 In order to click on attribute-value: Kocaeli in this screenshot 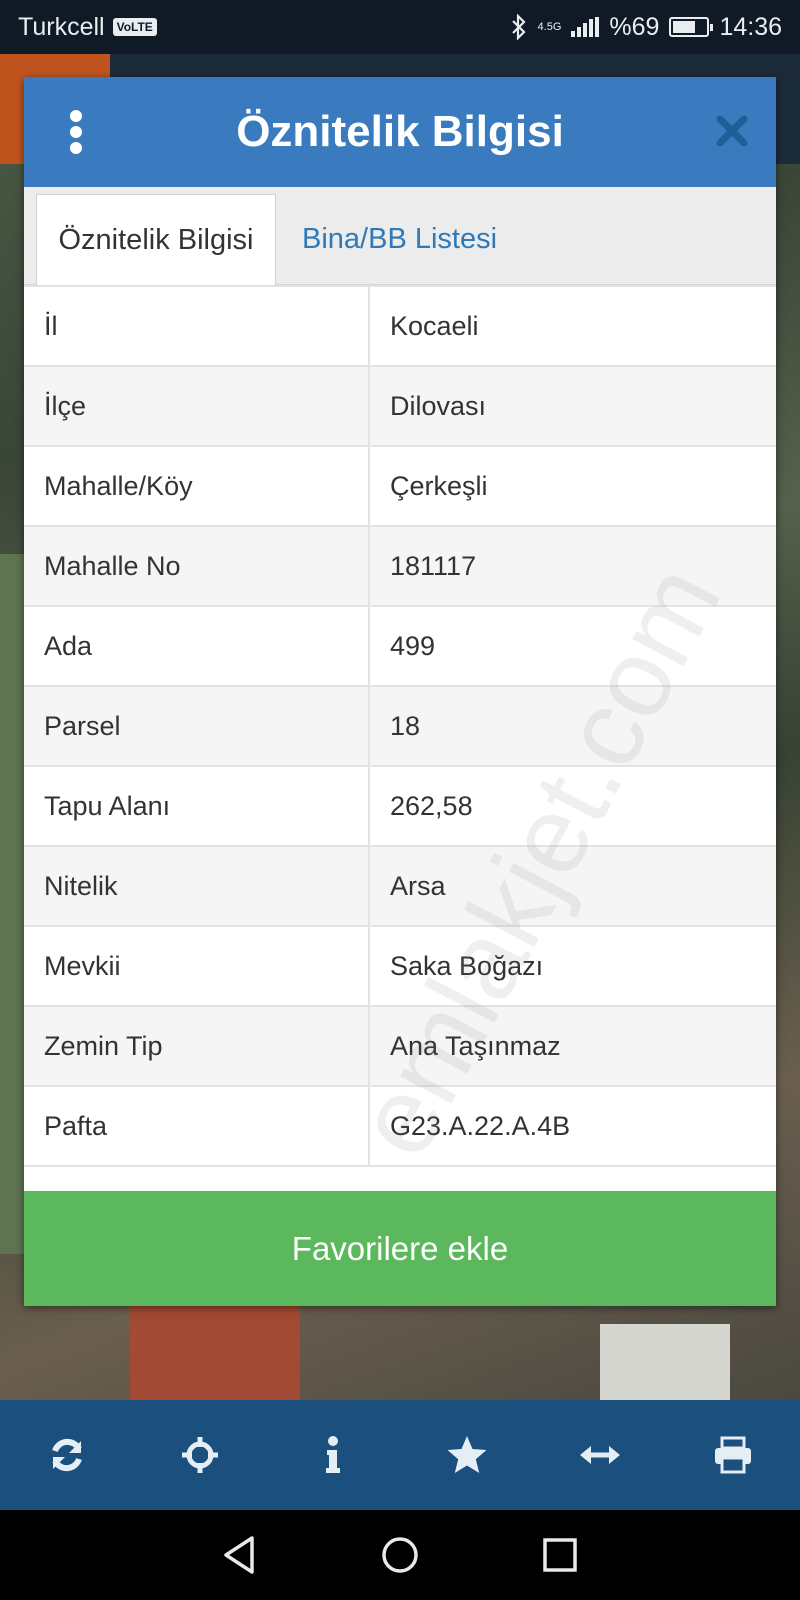, I will do `click(572, 326)`.